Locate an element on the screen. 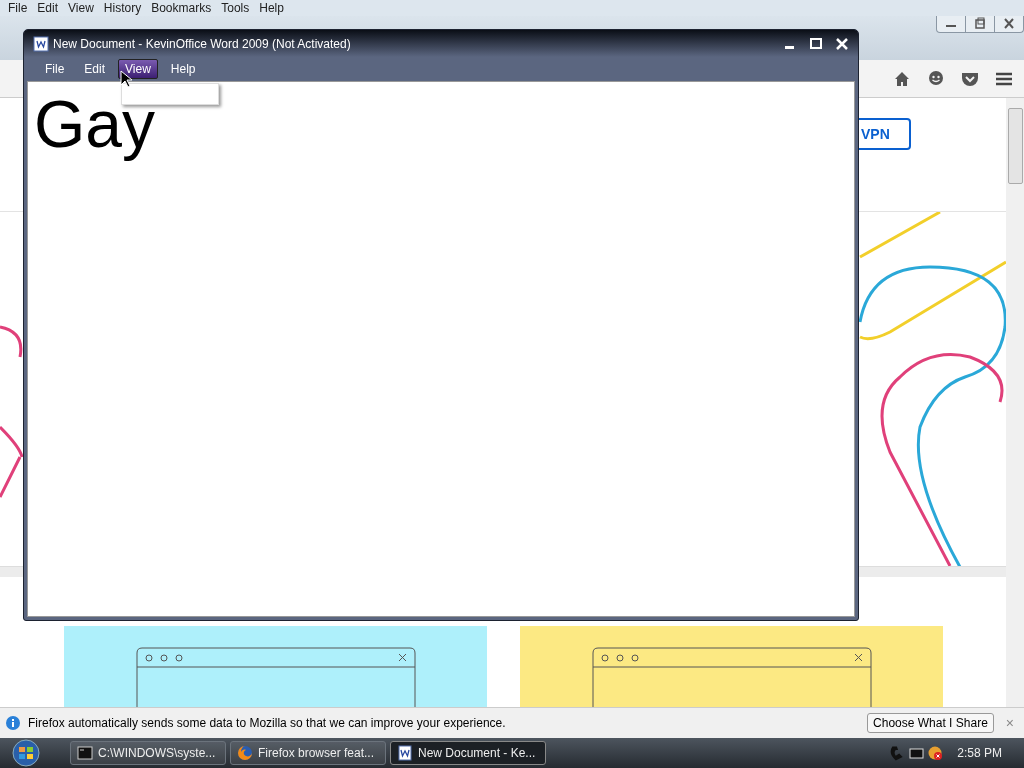  choose-what-i-share-button: Choose What I Share is located at coordinates (930, 723).